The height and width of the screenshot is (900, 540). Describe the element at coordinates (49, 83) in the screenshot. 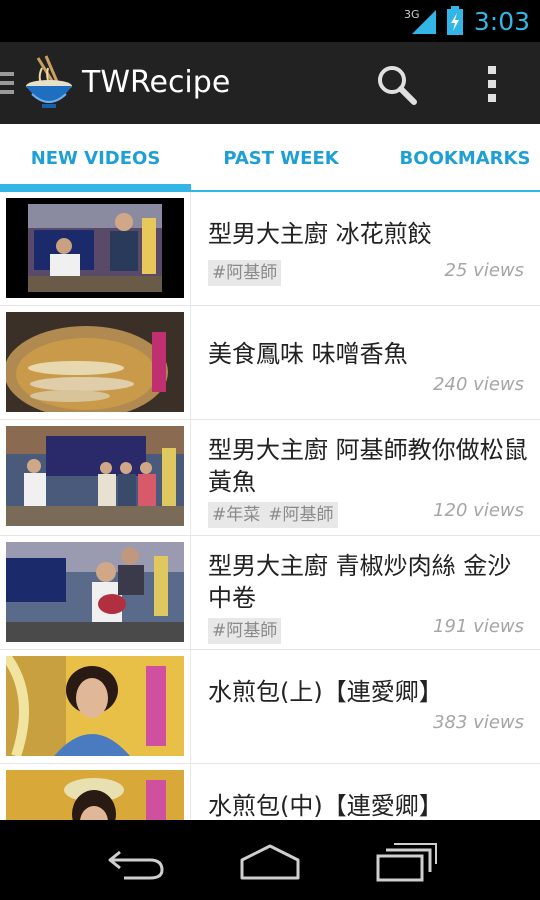

I see `noodle-bowl-icon` at that location.